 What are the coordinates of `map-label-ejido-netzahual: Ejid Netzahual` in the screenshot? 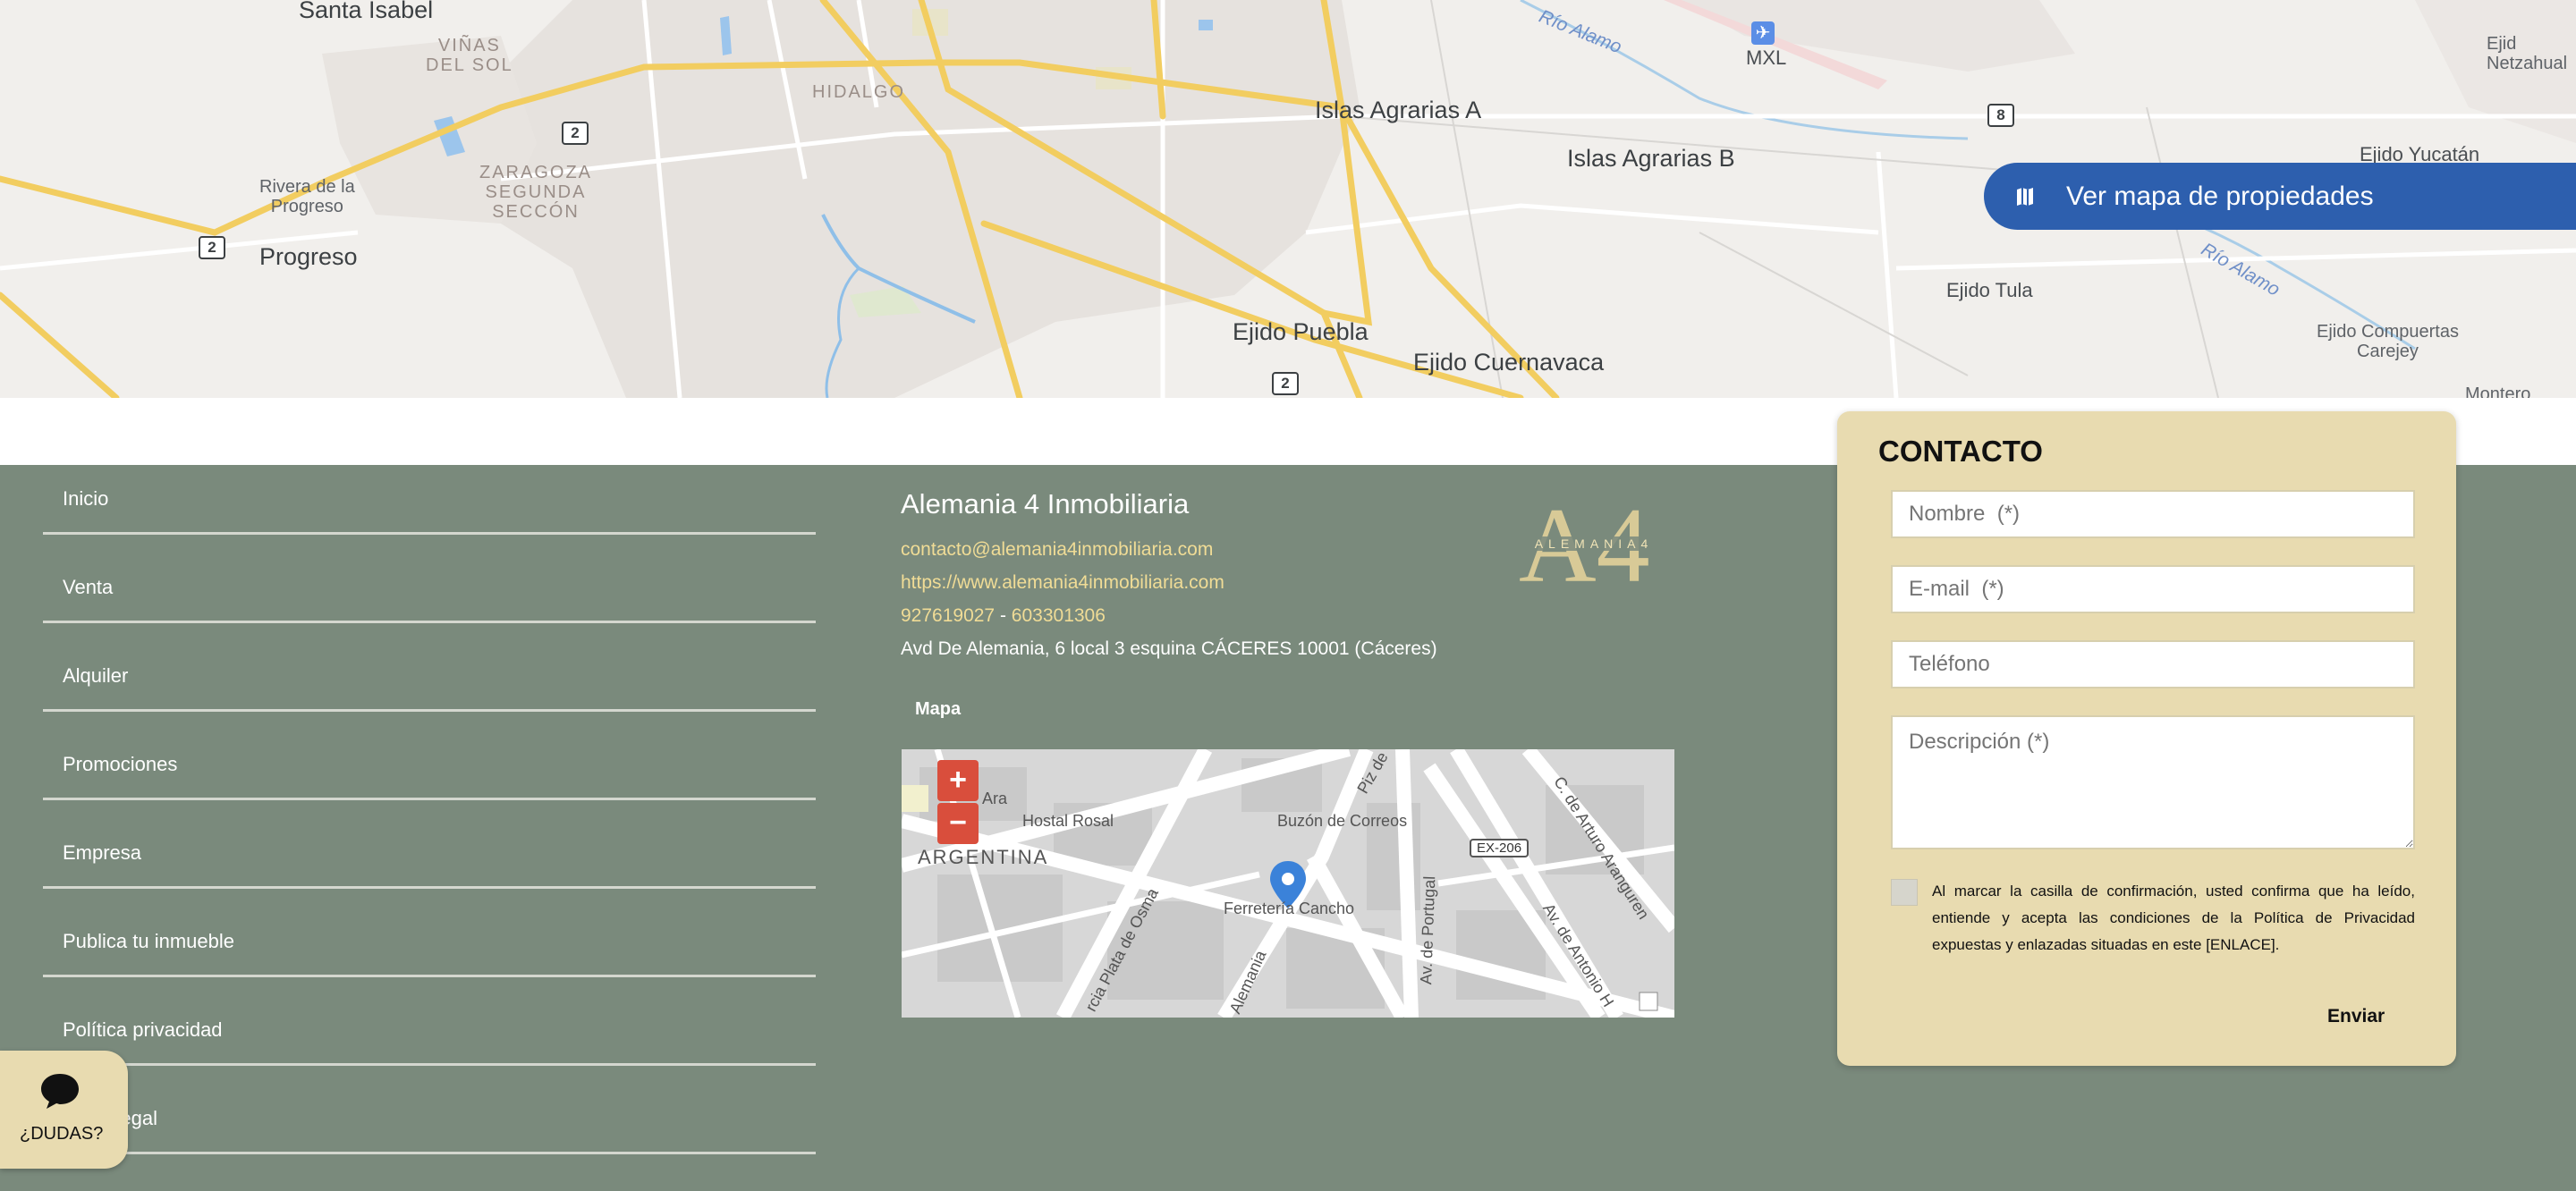 It's located at (2527, 53).